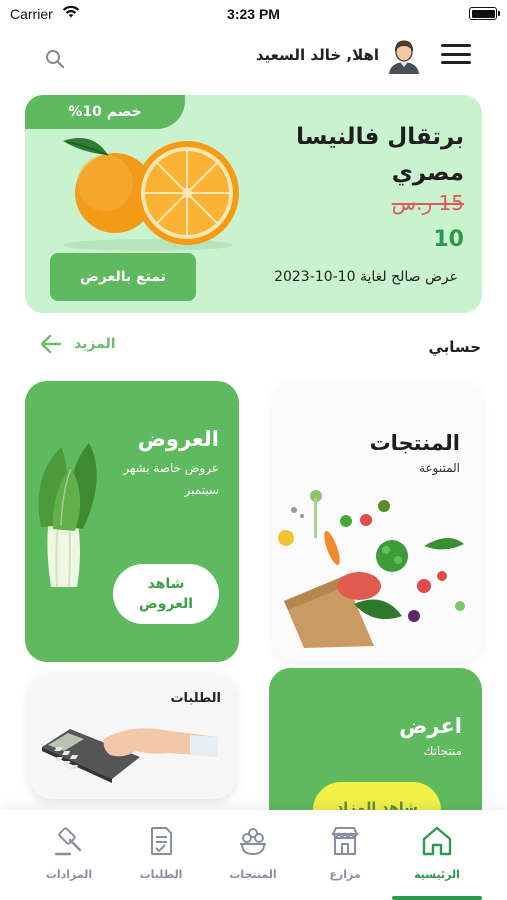  I want to click on app-header: اهلا, خالد السعيد, so click(253, 56).